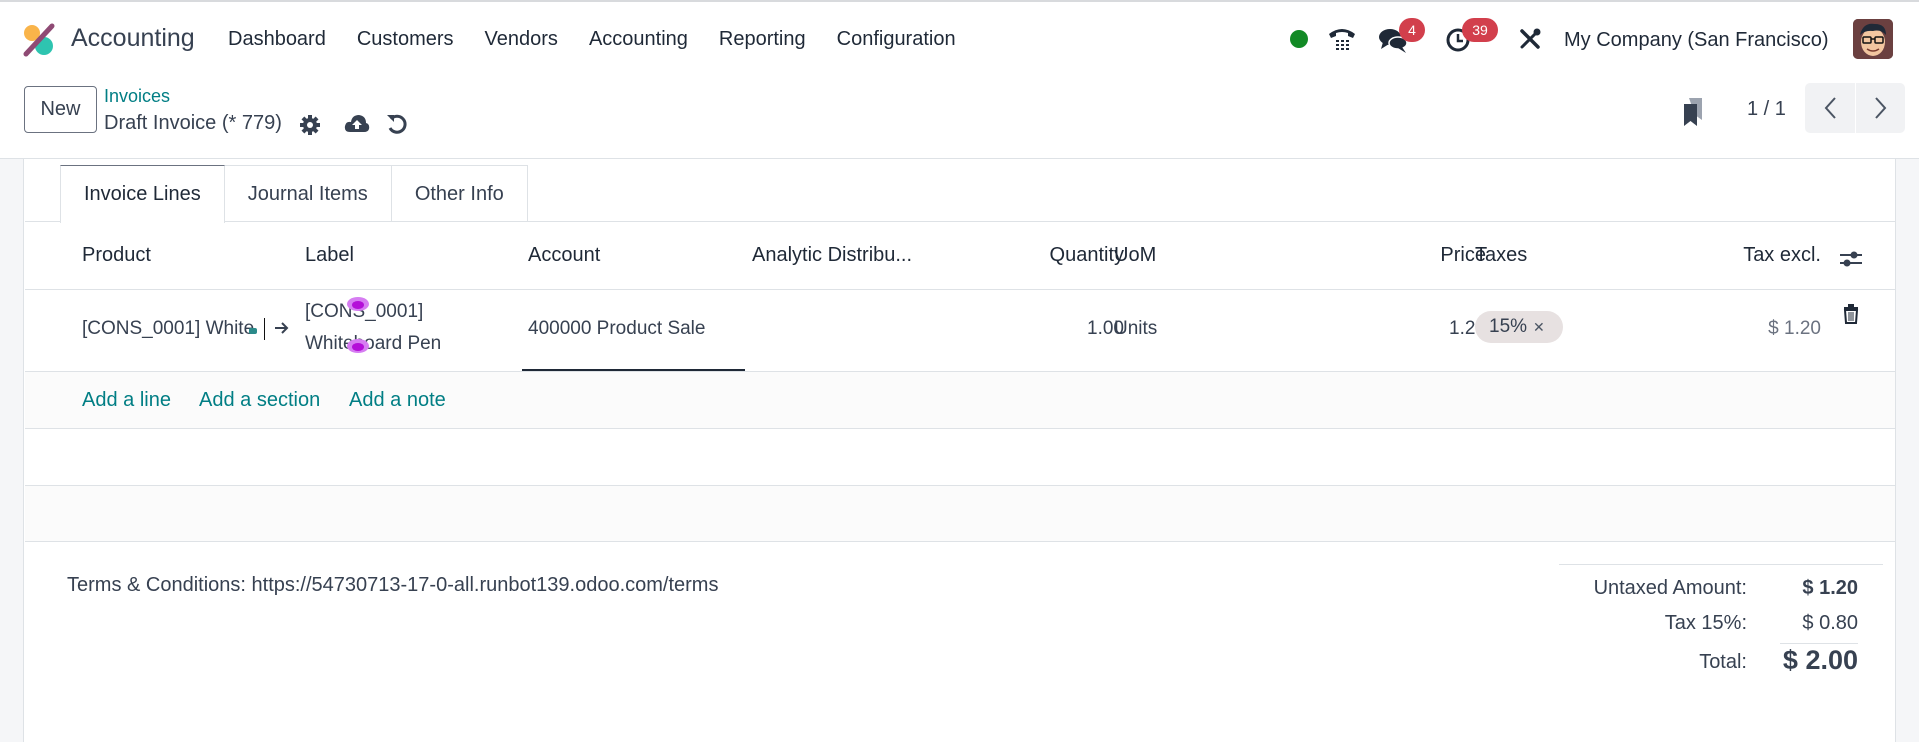 The image size is (1919, 742). What do you see at coordinates (282, 328) in the screenshot?
I see `arrow-right-icon` at bounding box center [282, 328].